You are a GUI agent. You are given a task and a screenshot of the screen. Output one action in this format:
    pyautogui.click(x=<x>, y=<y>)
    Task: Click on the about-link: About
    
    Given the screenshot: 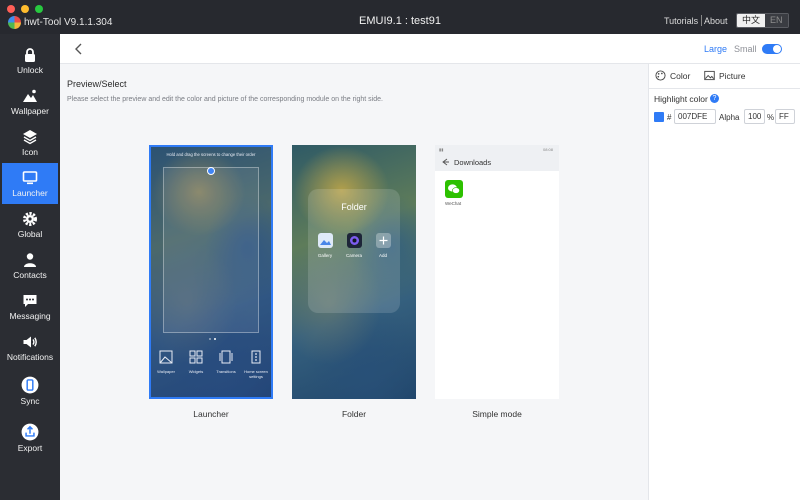 What is the action you would take?
    pyautogui.click(x=716, y=21)
    